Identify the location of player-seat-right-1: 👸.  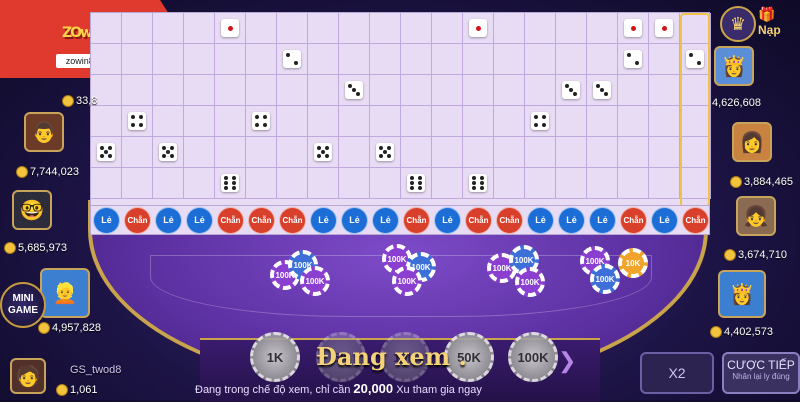
(734, 66).